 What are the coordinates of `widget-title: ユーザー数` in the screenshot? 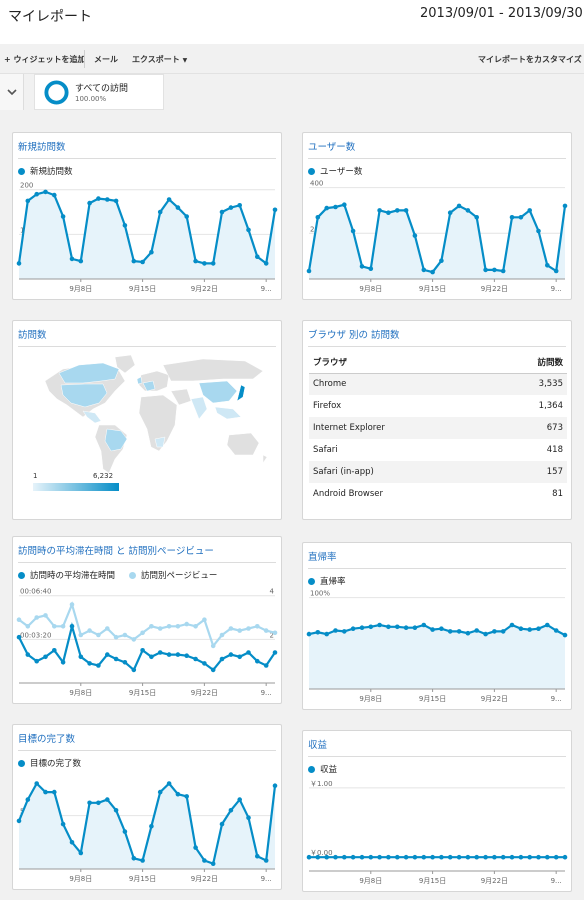 It's located at (437, 149).